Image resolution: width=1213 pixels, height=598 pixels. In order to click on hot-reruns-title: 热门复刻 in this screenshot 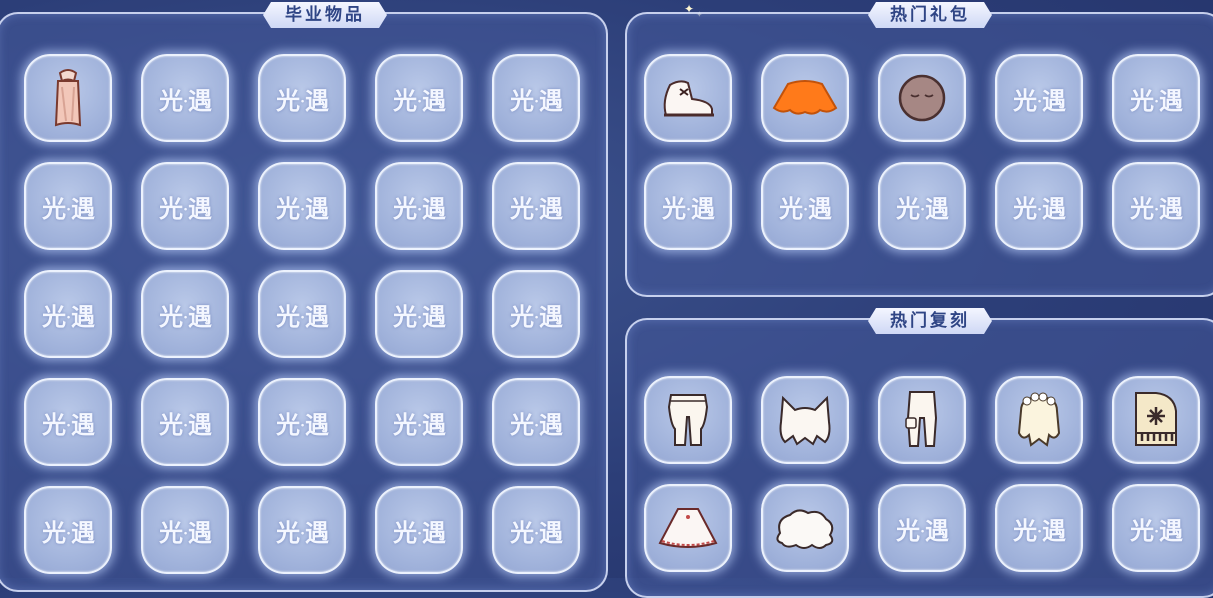, I will do `click(930, 321)`.